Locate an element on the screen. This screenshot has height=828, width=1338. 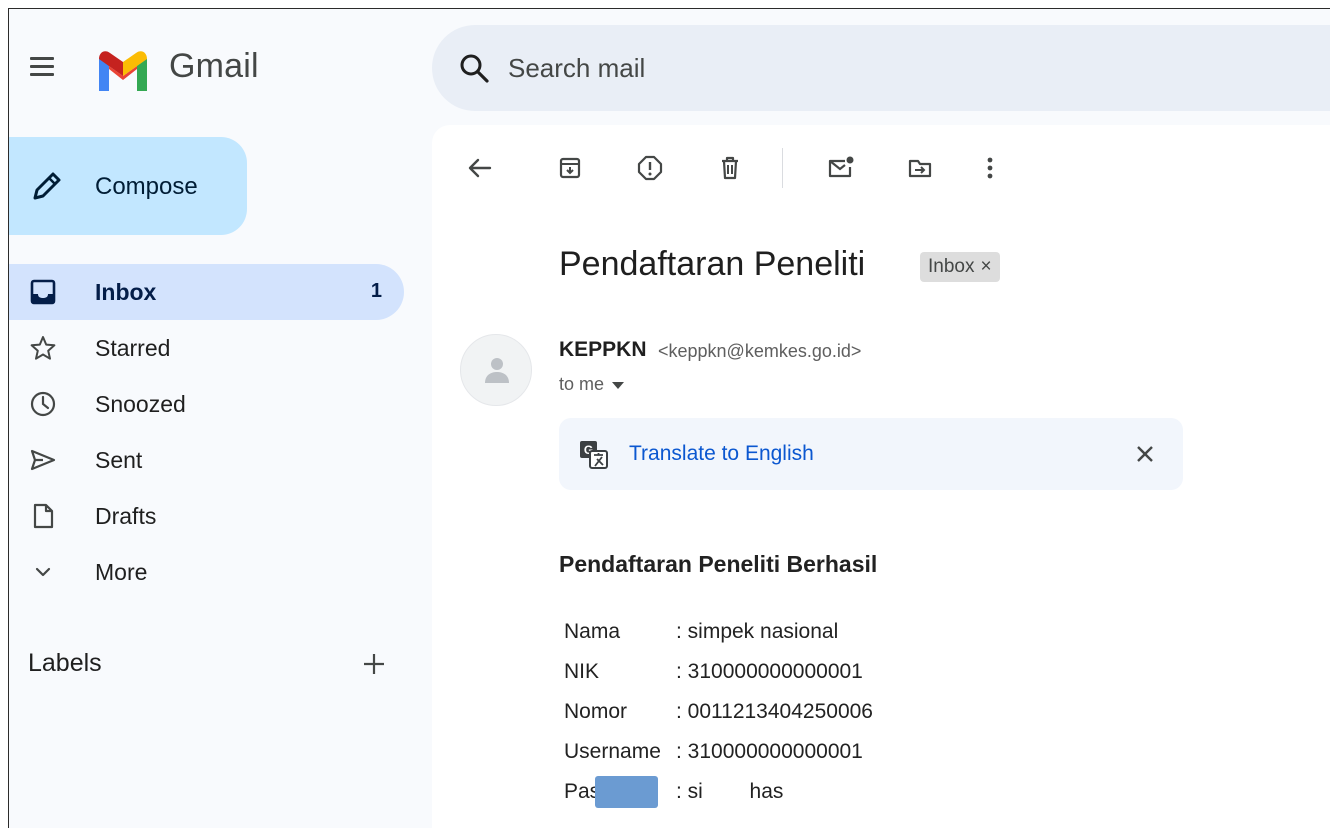
remove-label-icon: × is located at coordinates (985, 266).